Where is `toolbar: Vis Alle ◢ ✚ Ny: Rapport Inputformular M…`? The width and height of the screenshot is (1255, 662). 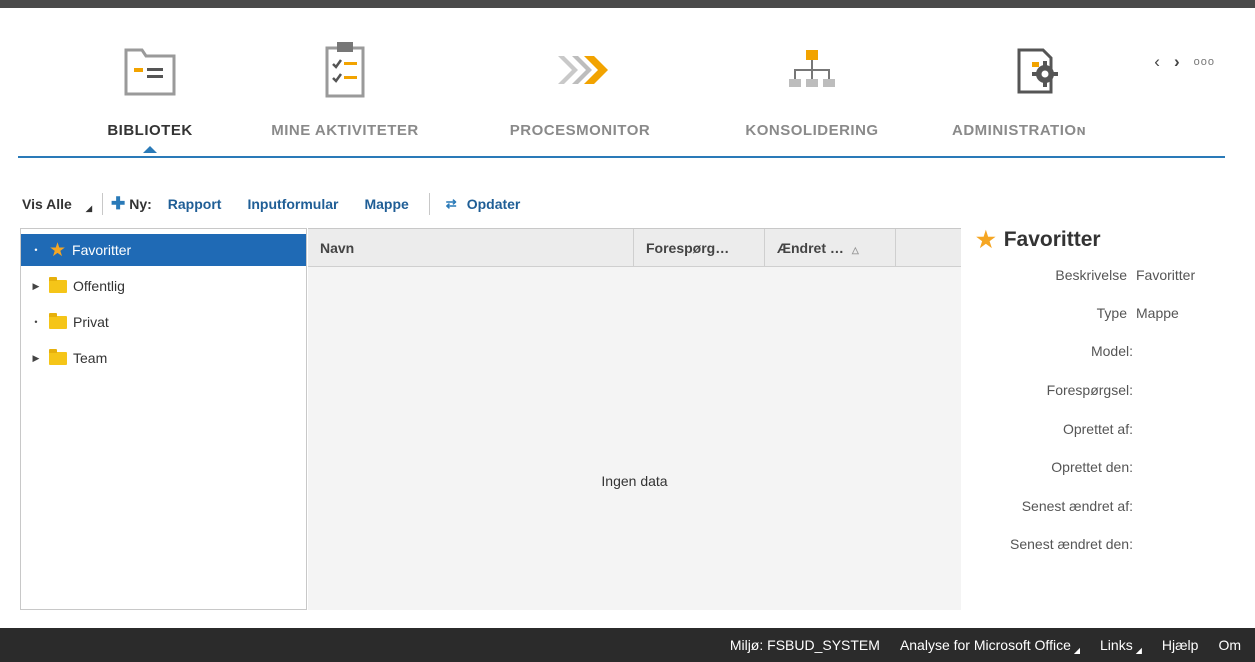
toolbar: Vis Alle ◢ ✚ Ny: Rapport Inputformular M… is located at coordinates (284, 204).